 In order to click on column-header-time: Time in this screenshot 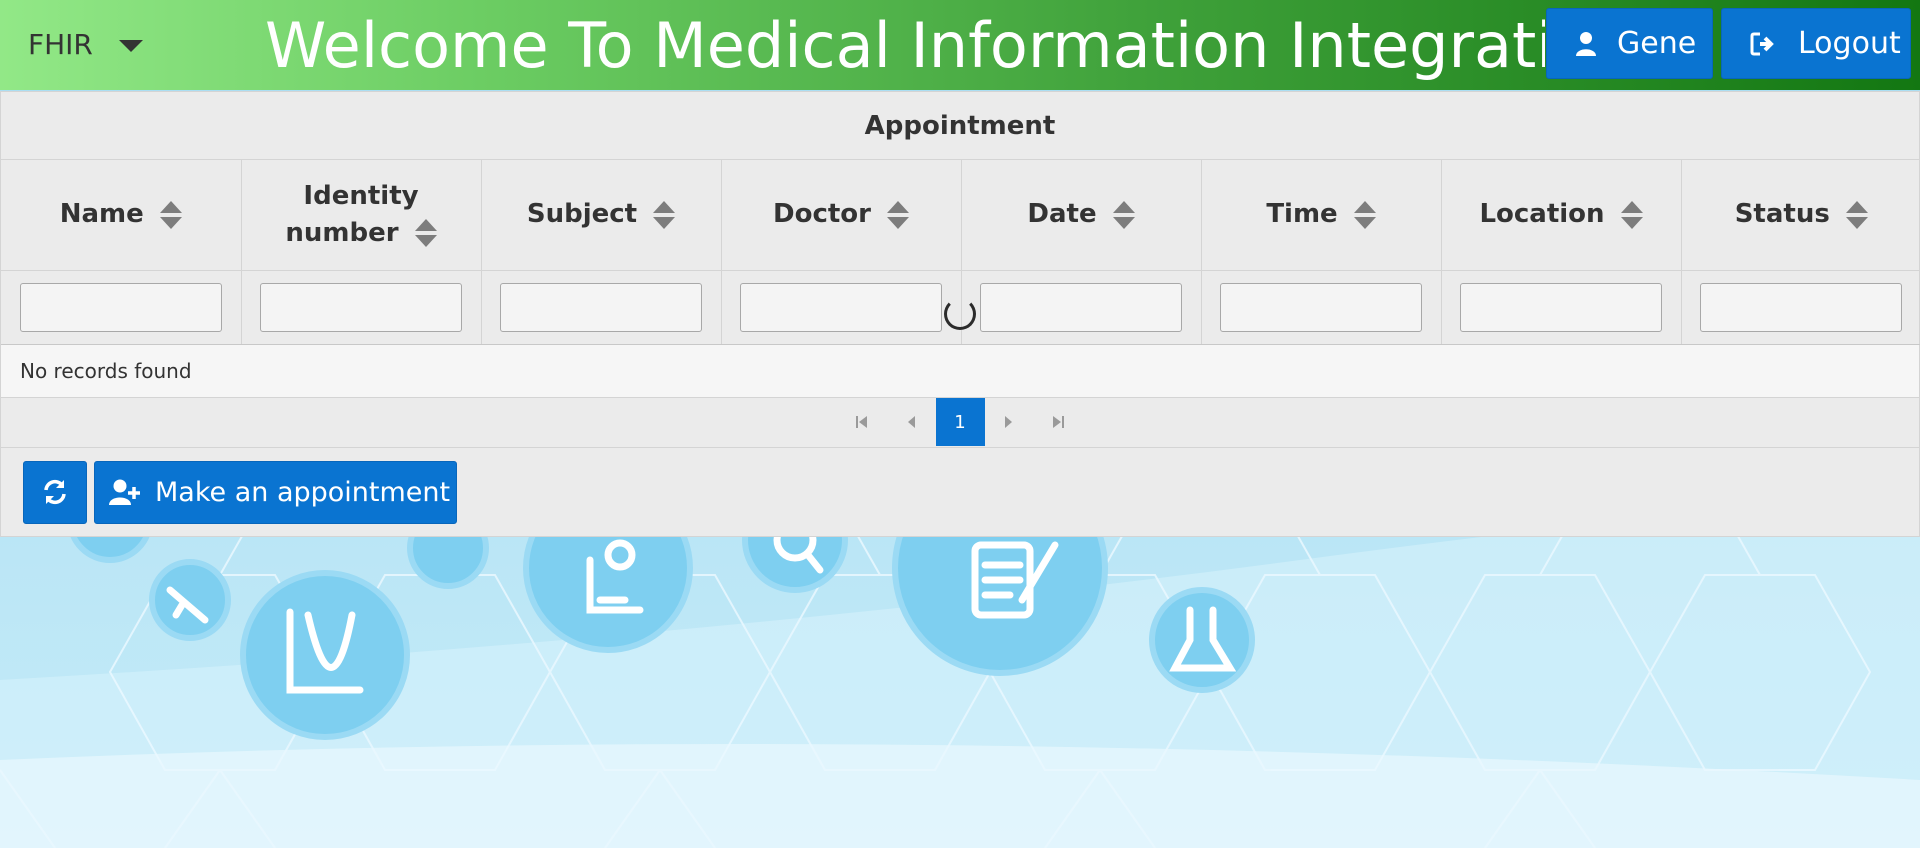, I will do `click(1321, 215)`.